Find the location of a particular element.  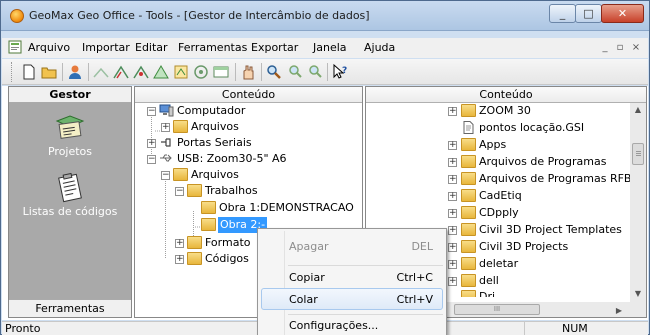

tree-node-gsi-file: pontos locação.GSI is located at coordinates (498, 128).